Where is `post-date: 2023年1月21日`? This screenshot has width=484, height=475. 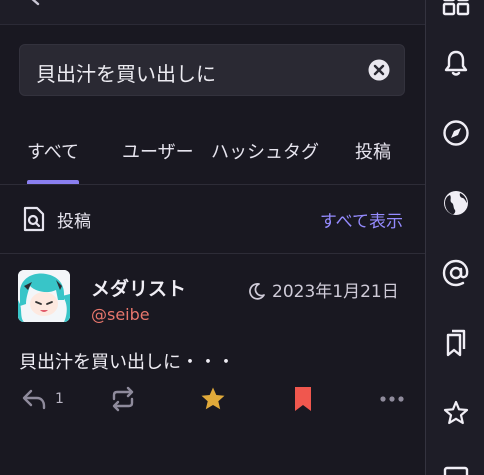 post-date: 2023年1月21日 is located at coordinates (323, 289).